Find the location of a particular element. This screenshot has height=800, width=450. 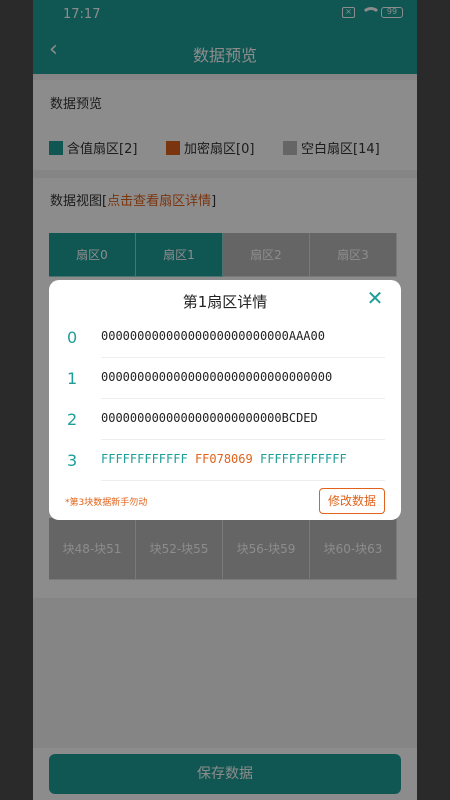

block-data: 00000000000000000000000000AAA00 is located at coordinates (213, 336).